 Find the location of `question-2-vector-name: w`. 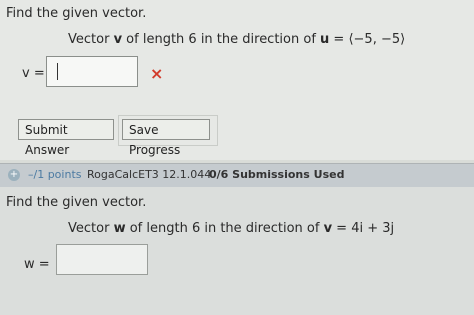

question-2-vector-name: w is located at coordinates (119, 228).